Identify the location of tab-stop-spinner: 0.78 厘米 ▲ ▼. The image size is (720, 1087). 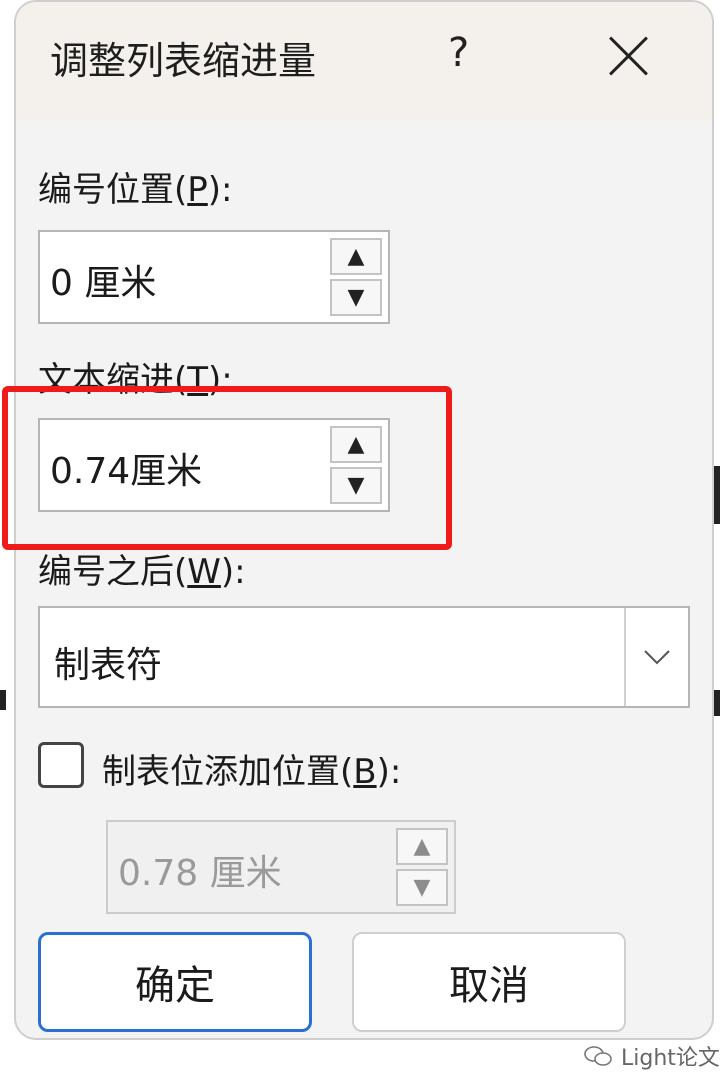
(281, 867).